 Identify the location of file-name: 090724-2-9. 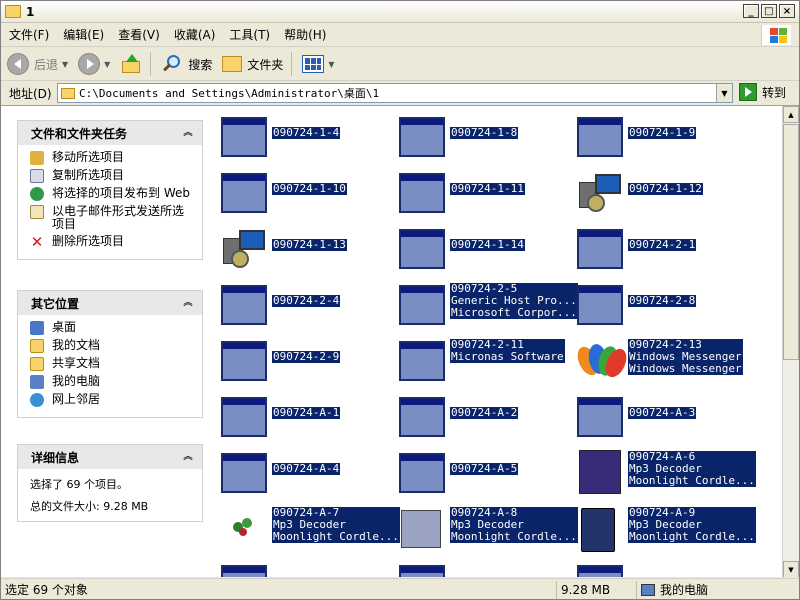
(306, 356).